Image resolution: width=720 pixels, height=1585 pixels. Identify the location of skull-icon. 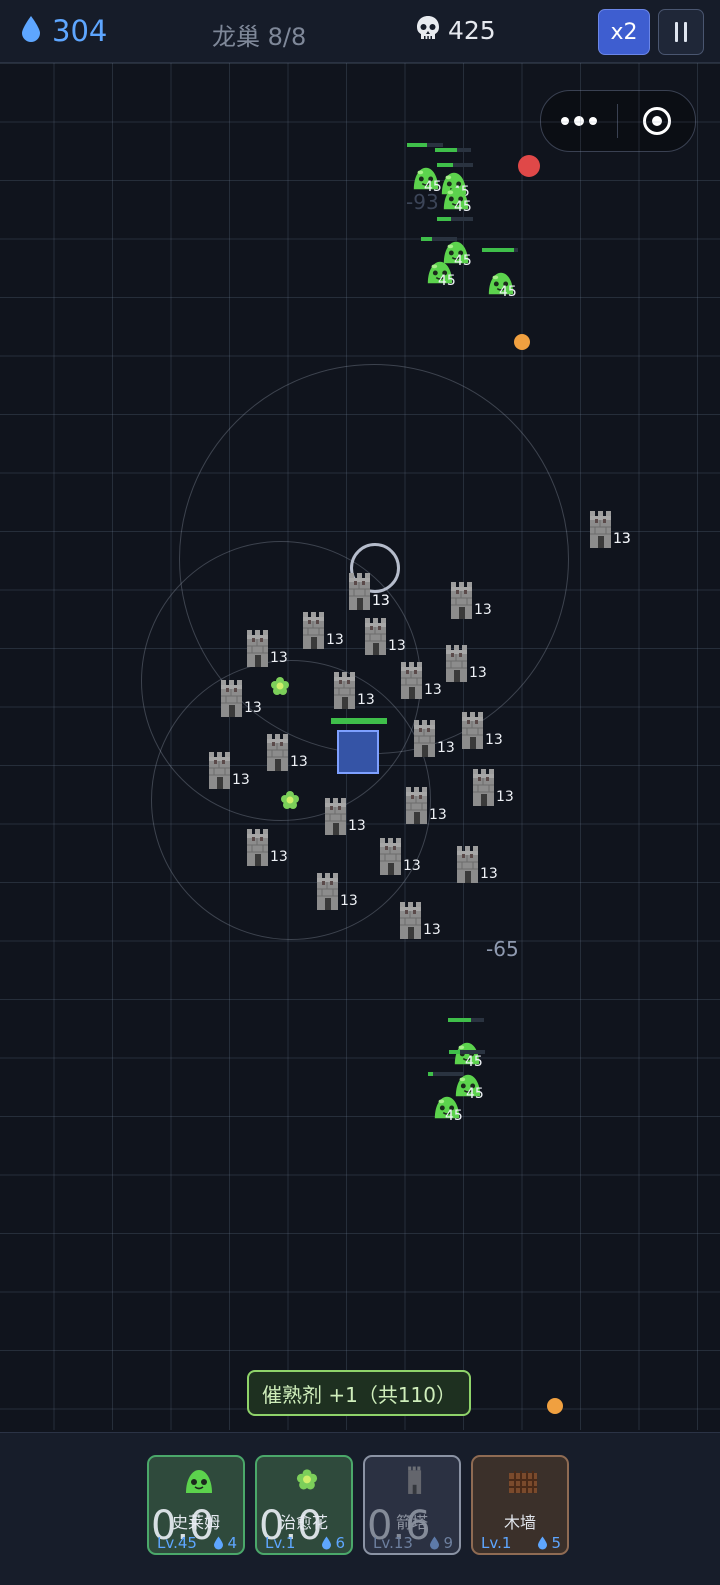
(428, 30).